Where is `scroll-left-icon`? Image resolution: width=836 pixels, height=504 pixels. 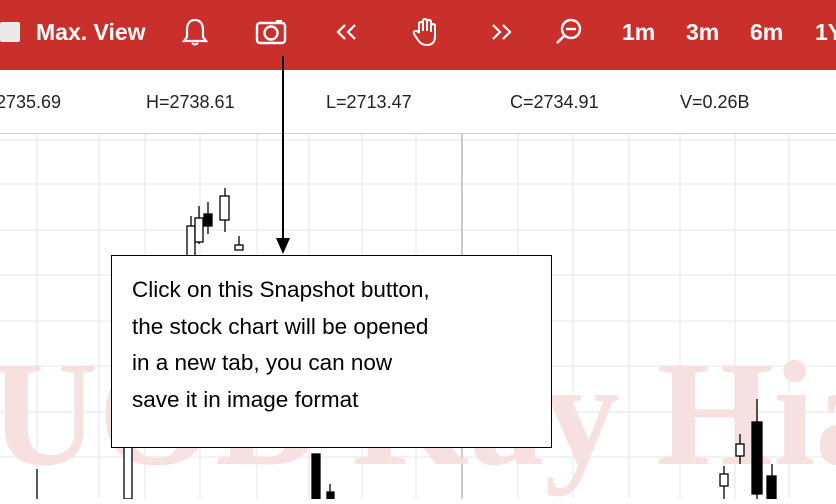 scroll-left-icon is located at coordinates (346, 32).